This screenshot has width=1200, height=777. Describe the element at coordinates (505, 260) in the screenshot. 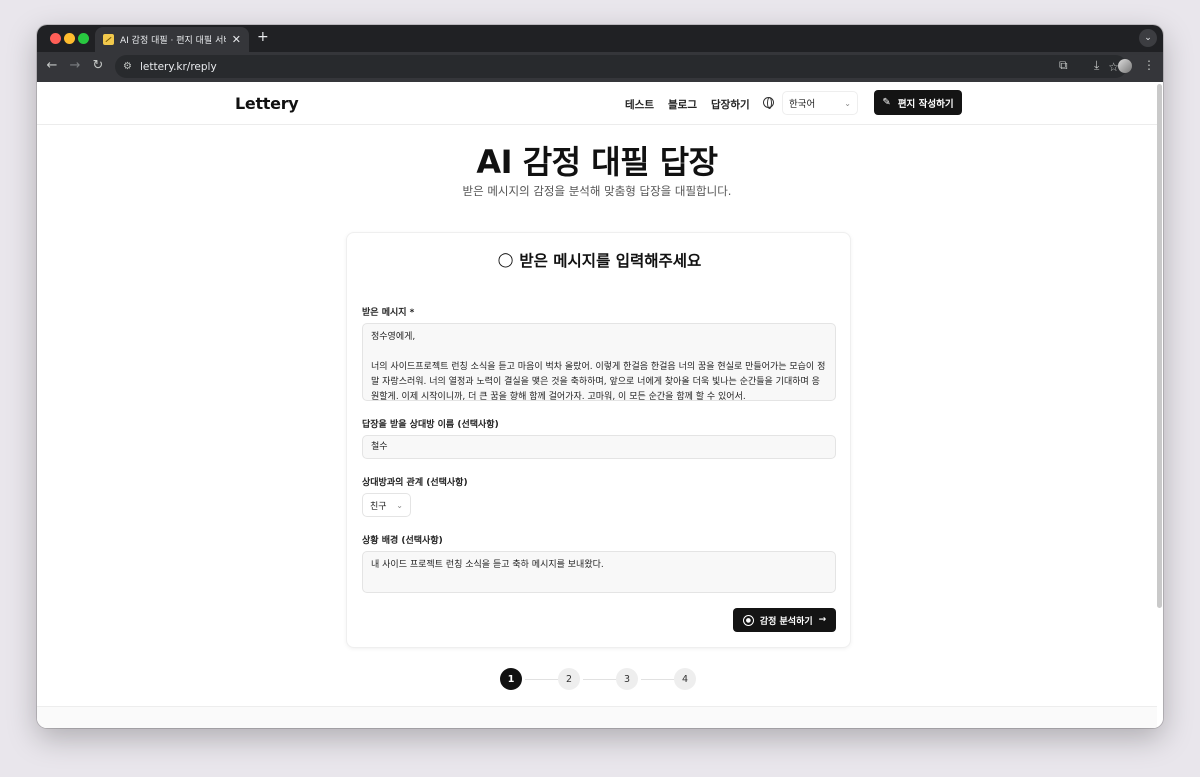

I see `chat-bubble-icon: ◯` at that location.